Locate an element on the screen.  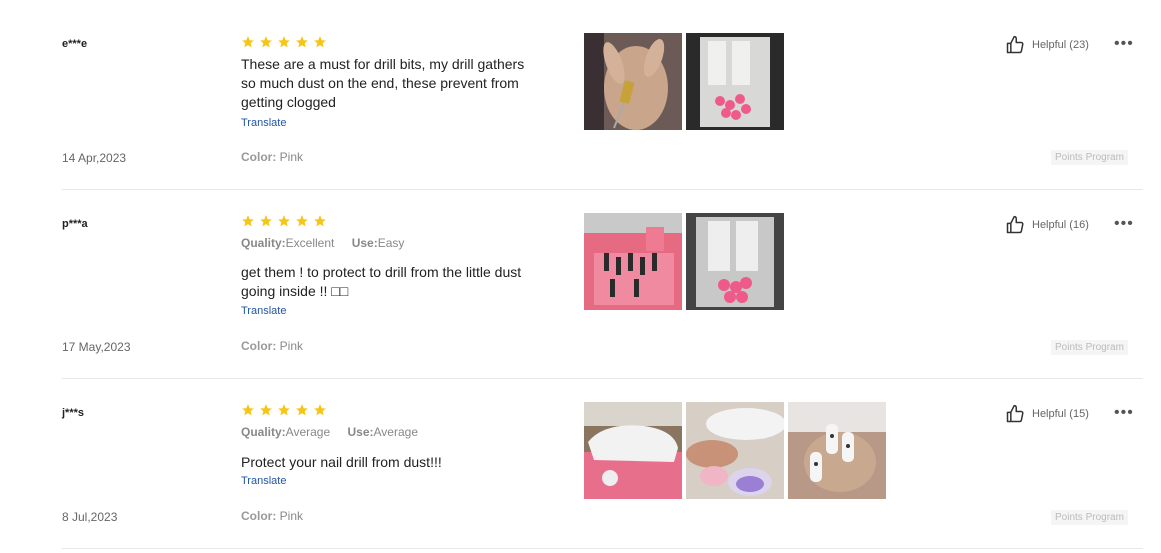
helpful-button: Helpful (15) is located at coordinates (1047, 414).